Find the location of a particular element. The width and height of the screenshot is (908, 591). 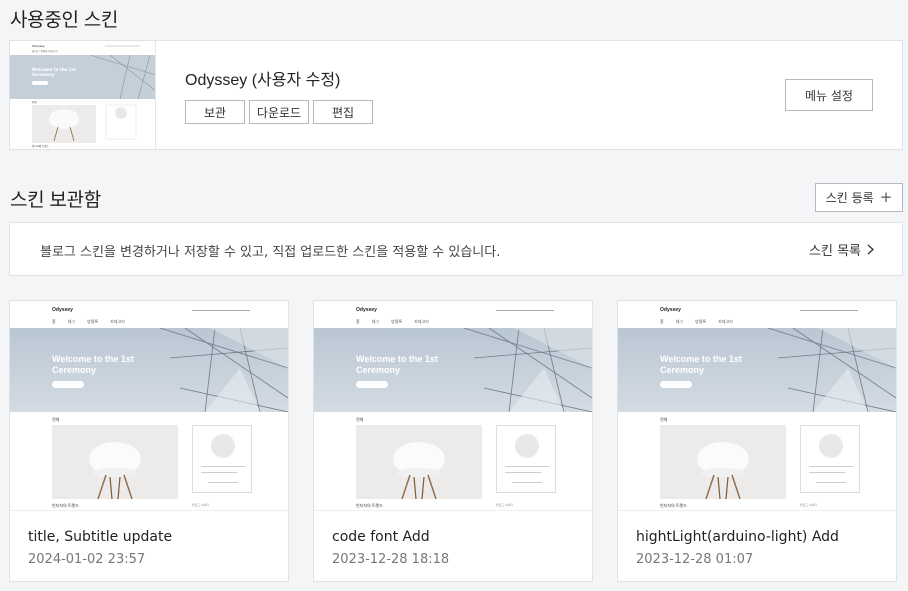

menu-settings-button: 메뉴 설정 is located at coordinates (829, 95).